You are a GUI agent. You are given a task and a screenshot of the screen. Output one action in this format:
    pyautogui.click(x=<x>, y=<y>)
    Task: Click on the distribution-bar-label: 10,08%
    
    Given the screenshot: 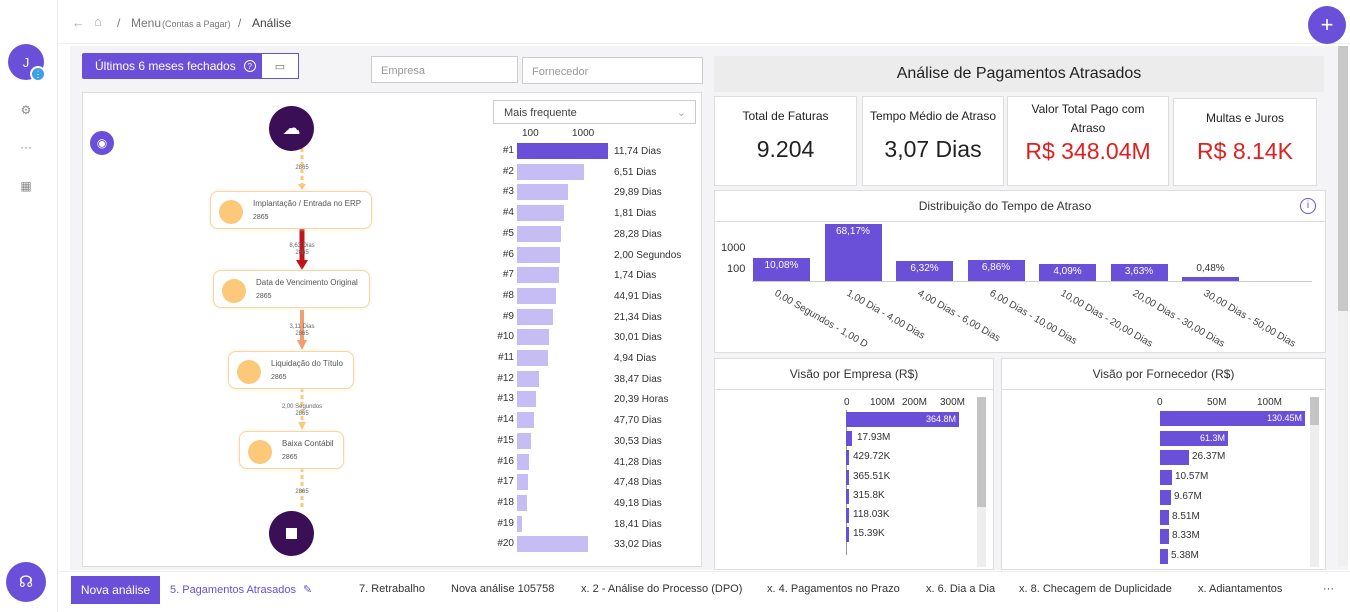 What is the action you would take?
    pyautogui.click(x=781, y=265)
    